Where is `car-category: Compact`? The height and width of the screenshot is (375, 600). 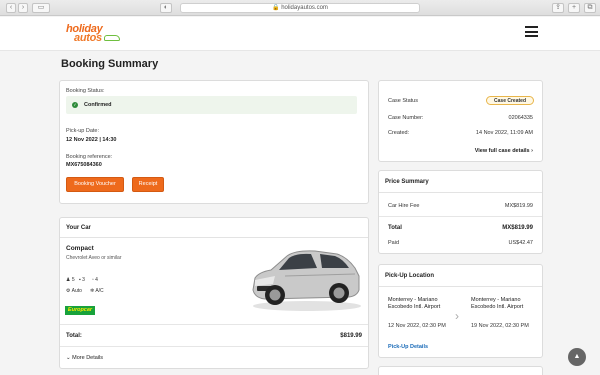
car-category: Compact is located at coordinates (80, 248).